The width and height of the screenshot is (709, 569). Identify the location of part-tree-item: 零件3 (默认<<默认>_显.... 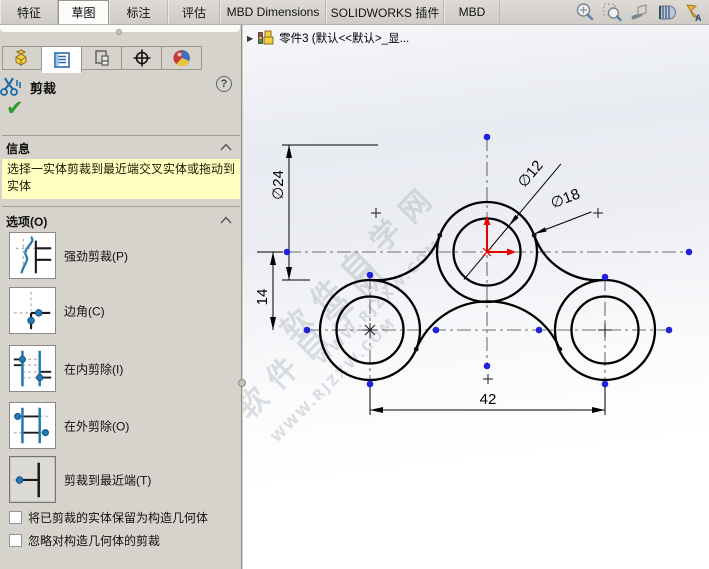
(344, 39).